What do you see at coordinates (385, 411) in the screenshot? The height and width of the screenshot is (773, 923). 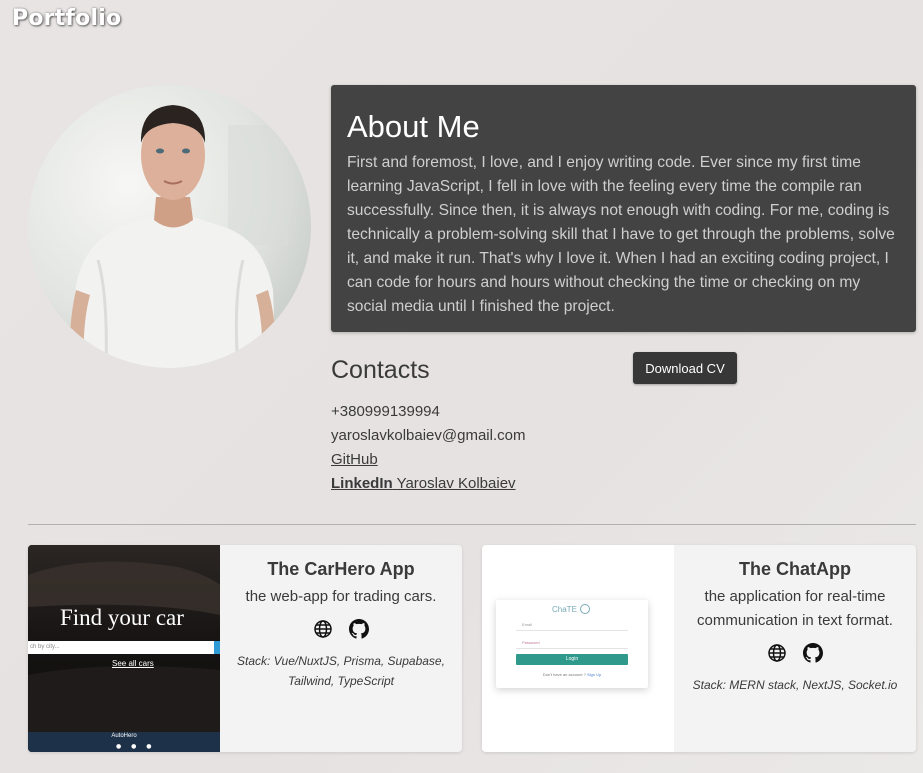 I see `contact-phone: +380999139994` at bounding box center [385, 411].